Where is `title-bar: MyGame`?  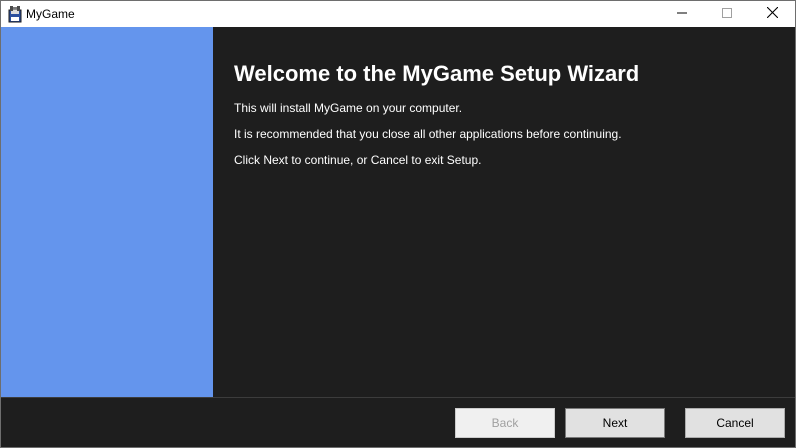 title-bar: MyGame is located at coordinates (398, 14).